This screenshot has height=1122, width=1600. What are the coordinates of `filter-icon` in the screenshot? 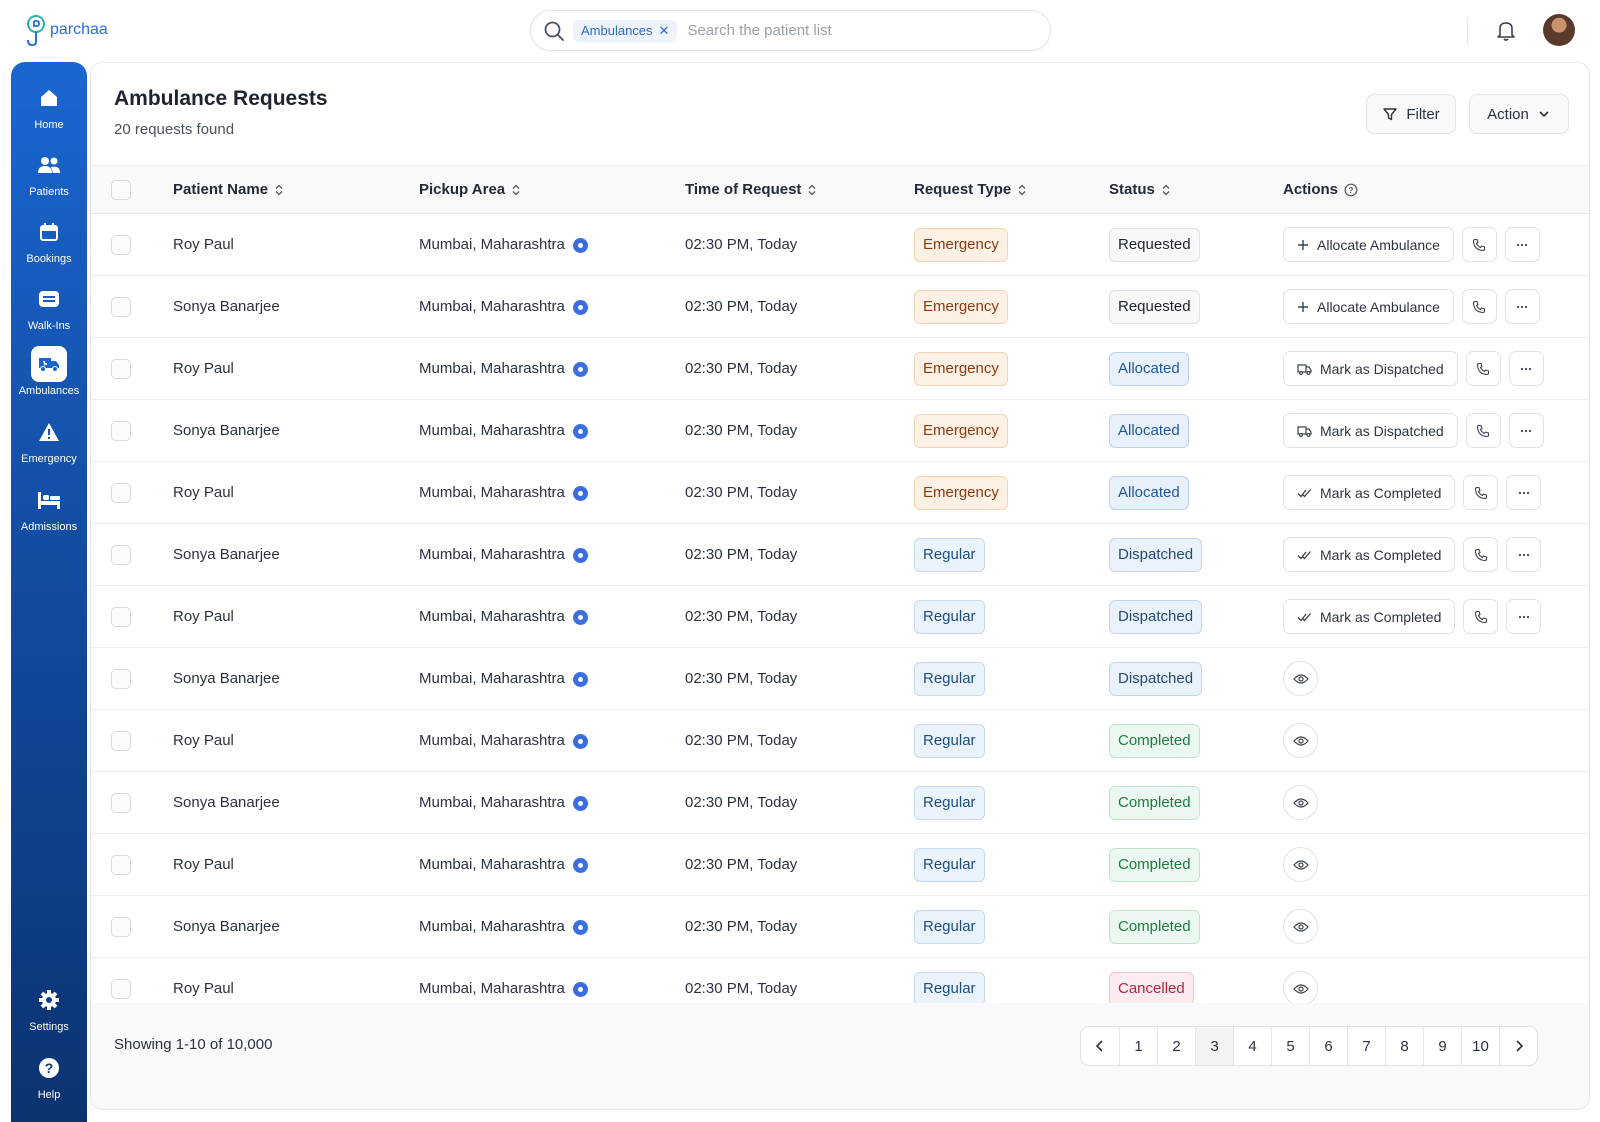 It's located at (1390, 114).